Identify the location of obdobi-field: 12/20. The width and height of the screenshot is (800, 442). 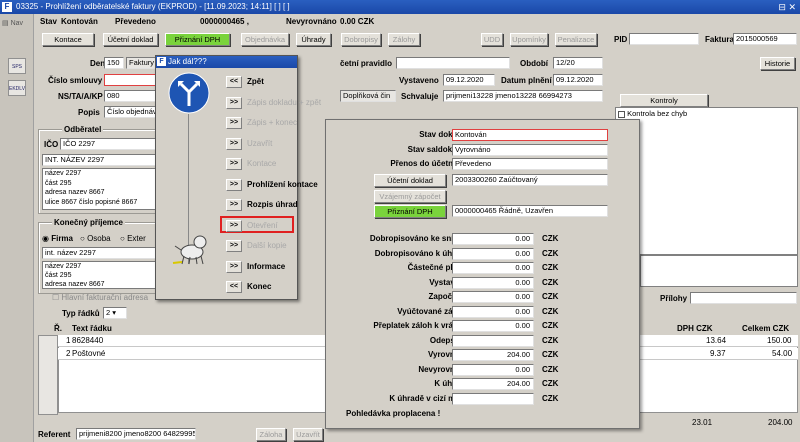
(578, 63).